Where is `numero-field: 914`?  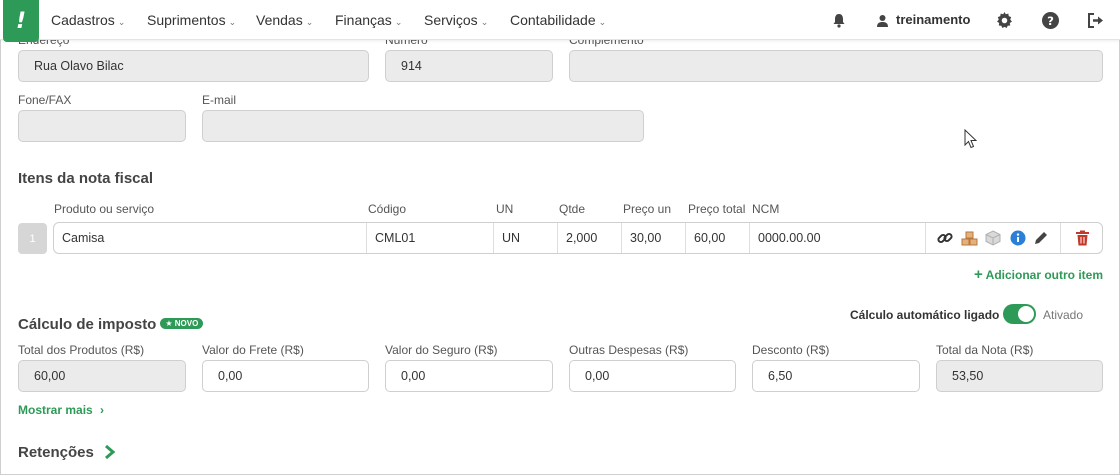
numero-field: 914 is located at coordinates (469, 66).